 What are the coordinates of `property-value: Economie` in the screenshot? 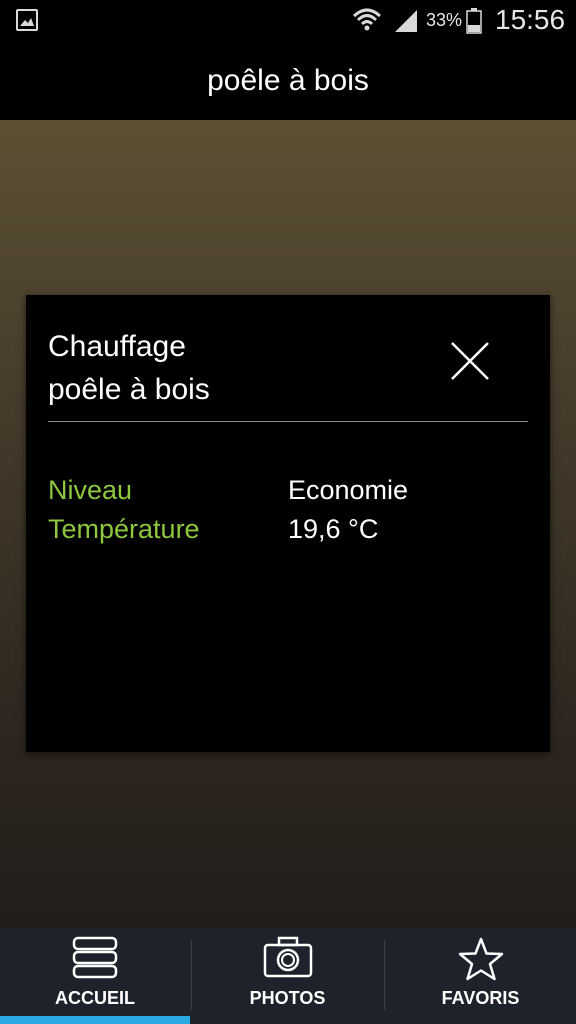 It's located at (348, 490).